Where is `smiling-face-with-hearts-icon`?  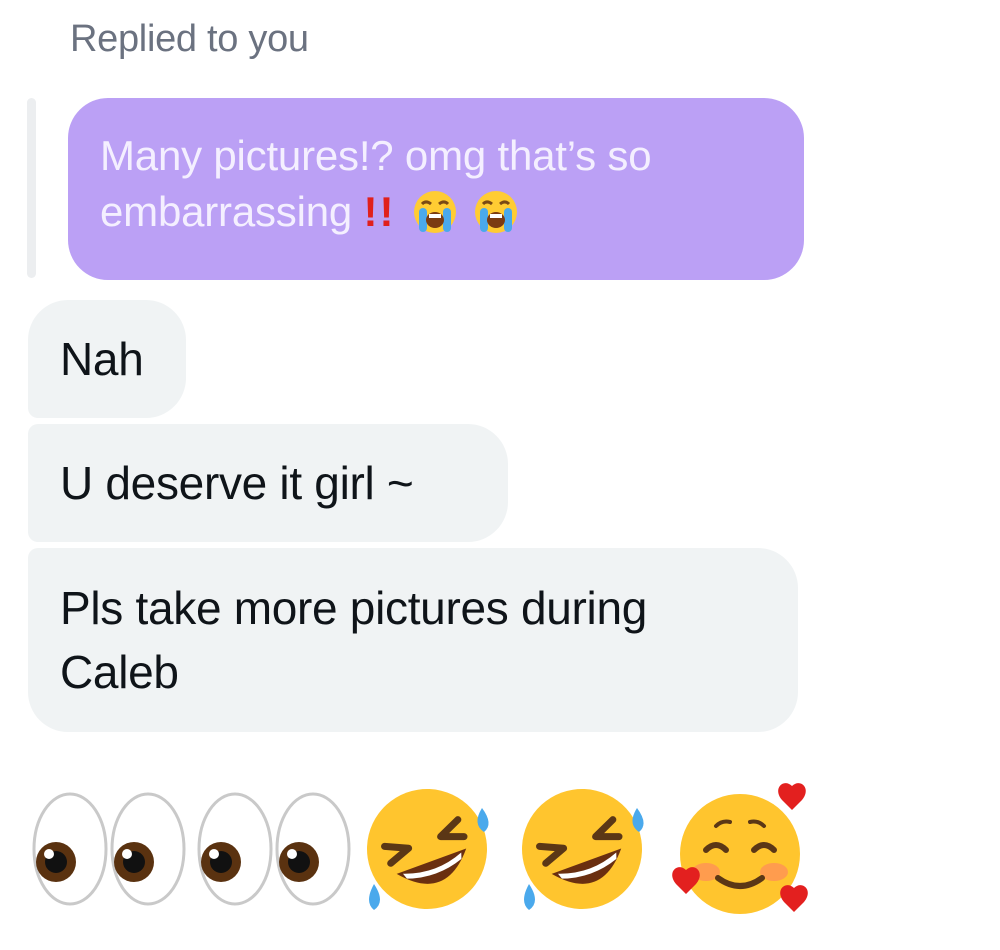 smiling-face-with-hearts-icon is located at coordinates (740, 848).